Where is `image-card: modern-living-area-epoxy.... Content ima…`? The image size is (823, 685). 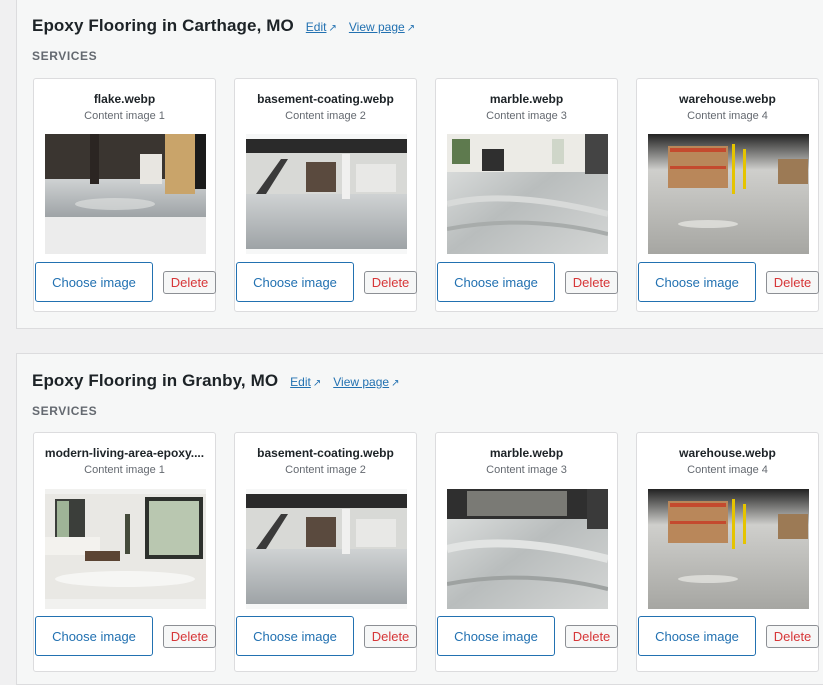
image-card: modern-living-area-epoxy.... Content ima… is located at coordinates (124, 552).